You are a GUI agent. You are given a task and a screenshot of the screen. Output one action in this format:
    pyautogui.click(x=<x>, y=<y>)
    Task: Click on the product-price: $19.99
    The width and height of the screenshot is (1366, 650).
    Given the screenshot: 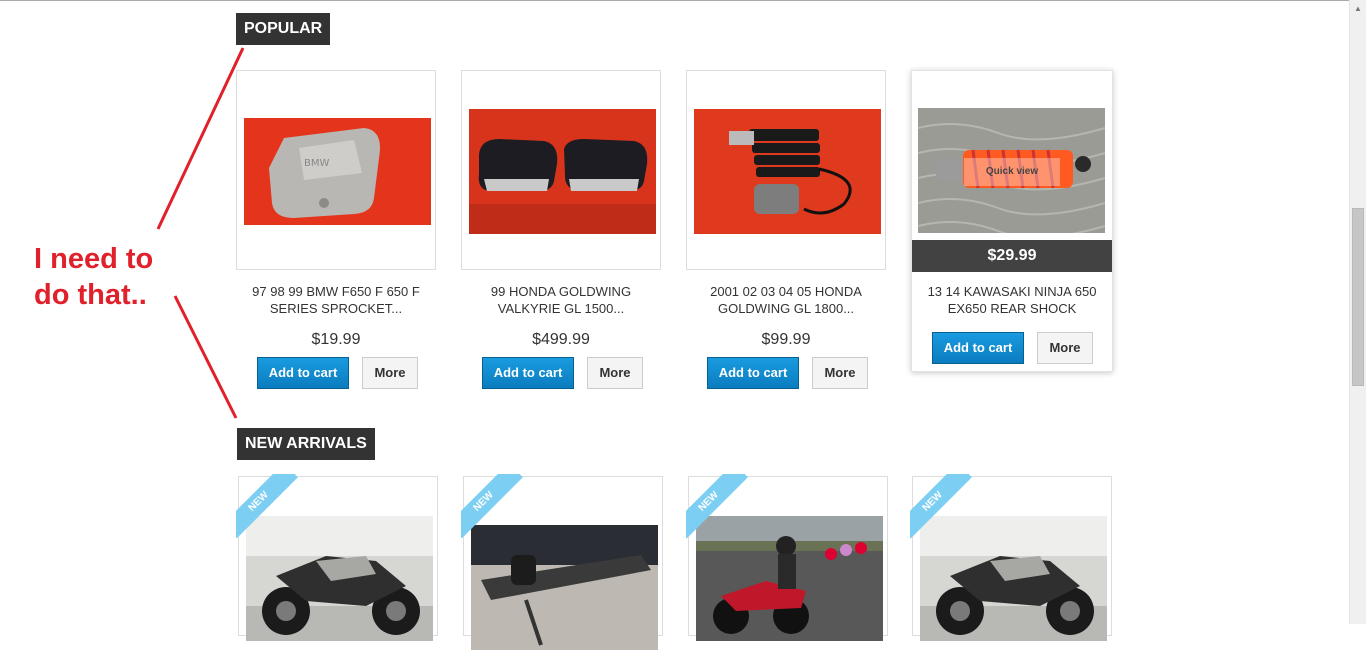 What is the action you would take?
    pyautogui.click(x=336, y=339)
    